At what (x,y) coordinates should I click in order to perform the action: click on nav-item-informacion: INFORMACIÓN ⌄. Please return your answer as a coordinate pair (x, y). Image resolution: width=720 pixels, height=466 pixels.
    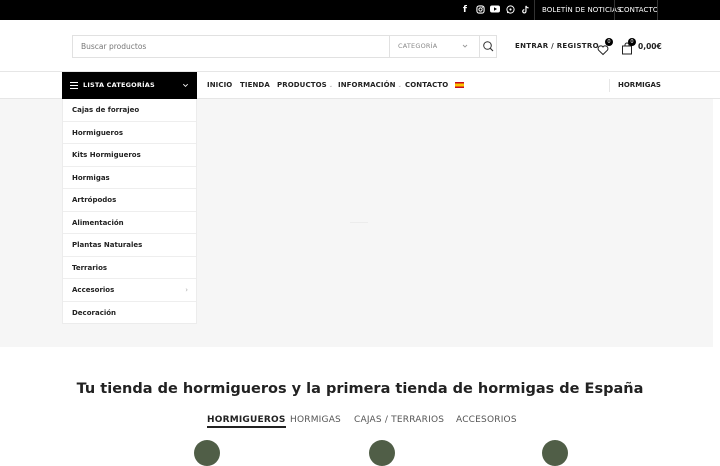
    Looking at the image, I should click on (370, 85).